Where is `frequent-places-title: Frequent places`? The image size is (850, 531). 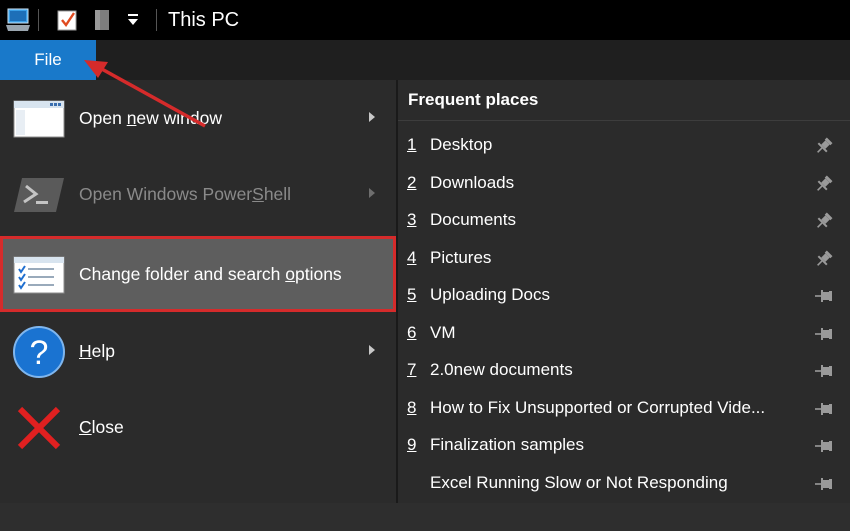 frequent-places-title: Frequent places is located at coordinates (473, 99).